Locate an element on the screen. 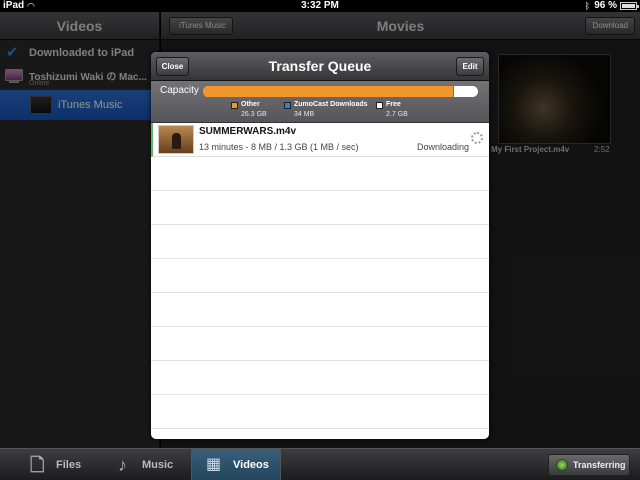  tab-label: Files is located at coordinates (69, 465).